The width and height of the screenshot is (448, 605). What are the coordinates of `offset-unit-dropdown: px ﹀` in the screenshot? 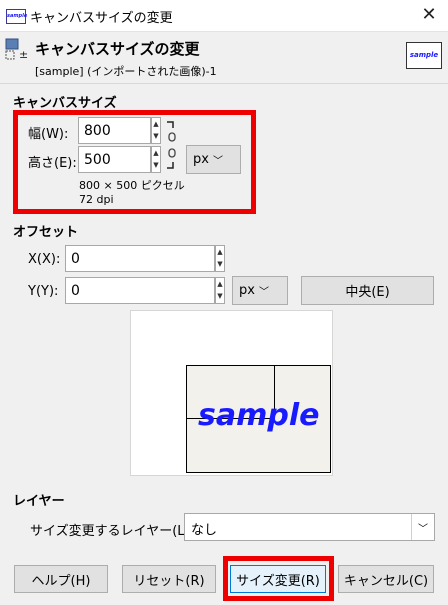 It's located at (260, 290).